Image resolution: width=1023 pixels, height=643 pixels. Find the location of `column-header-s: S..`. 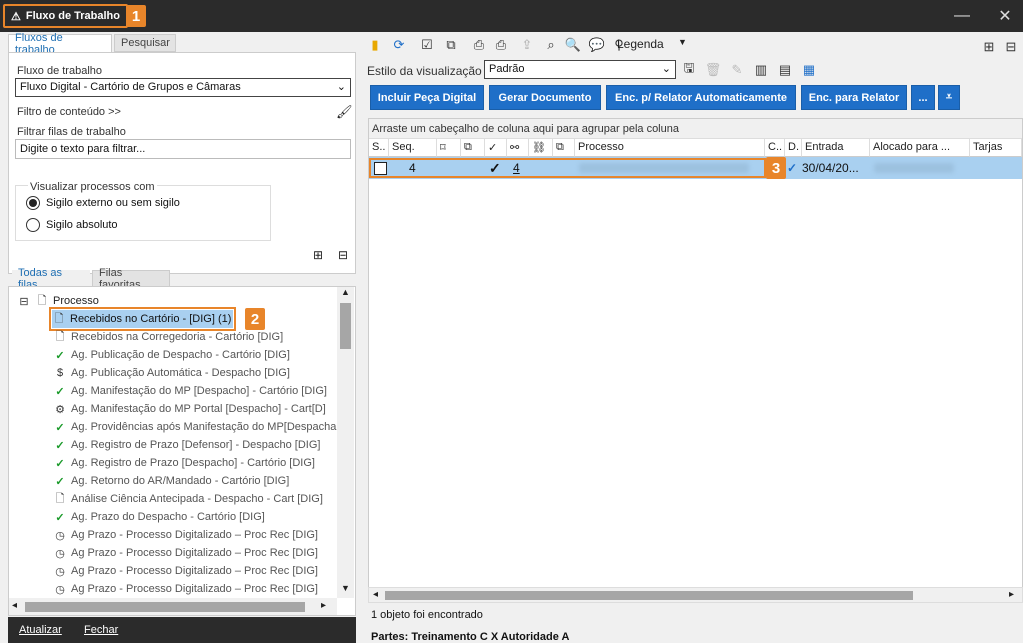

column-header-s: S.. is located at coordinates (379, 148).